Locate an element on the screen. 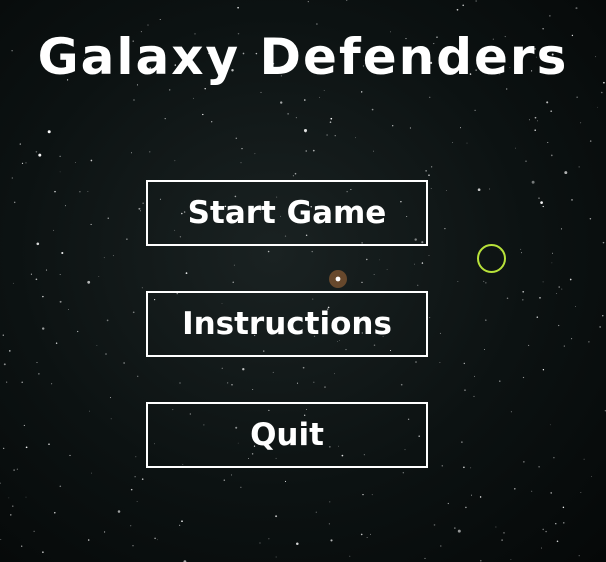  instructions-button: Instructions is located at coordinates (287, 324).